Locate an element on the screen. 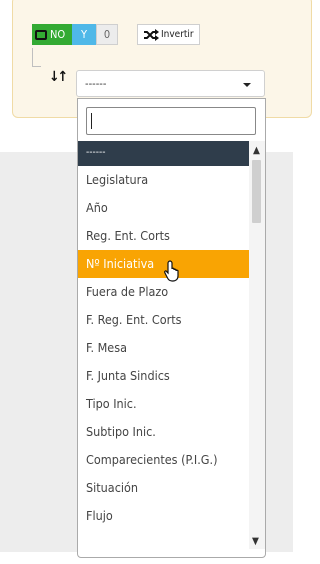  dropdown-search-input is located at coordinates (171, 121).